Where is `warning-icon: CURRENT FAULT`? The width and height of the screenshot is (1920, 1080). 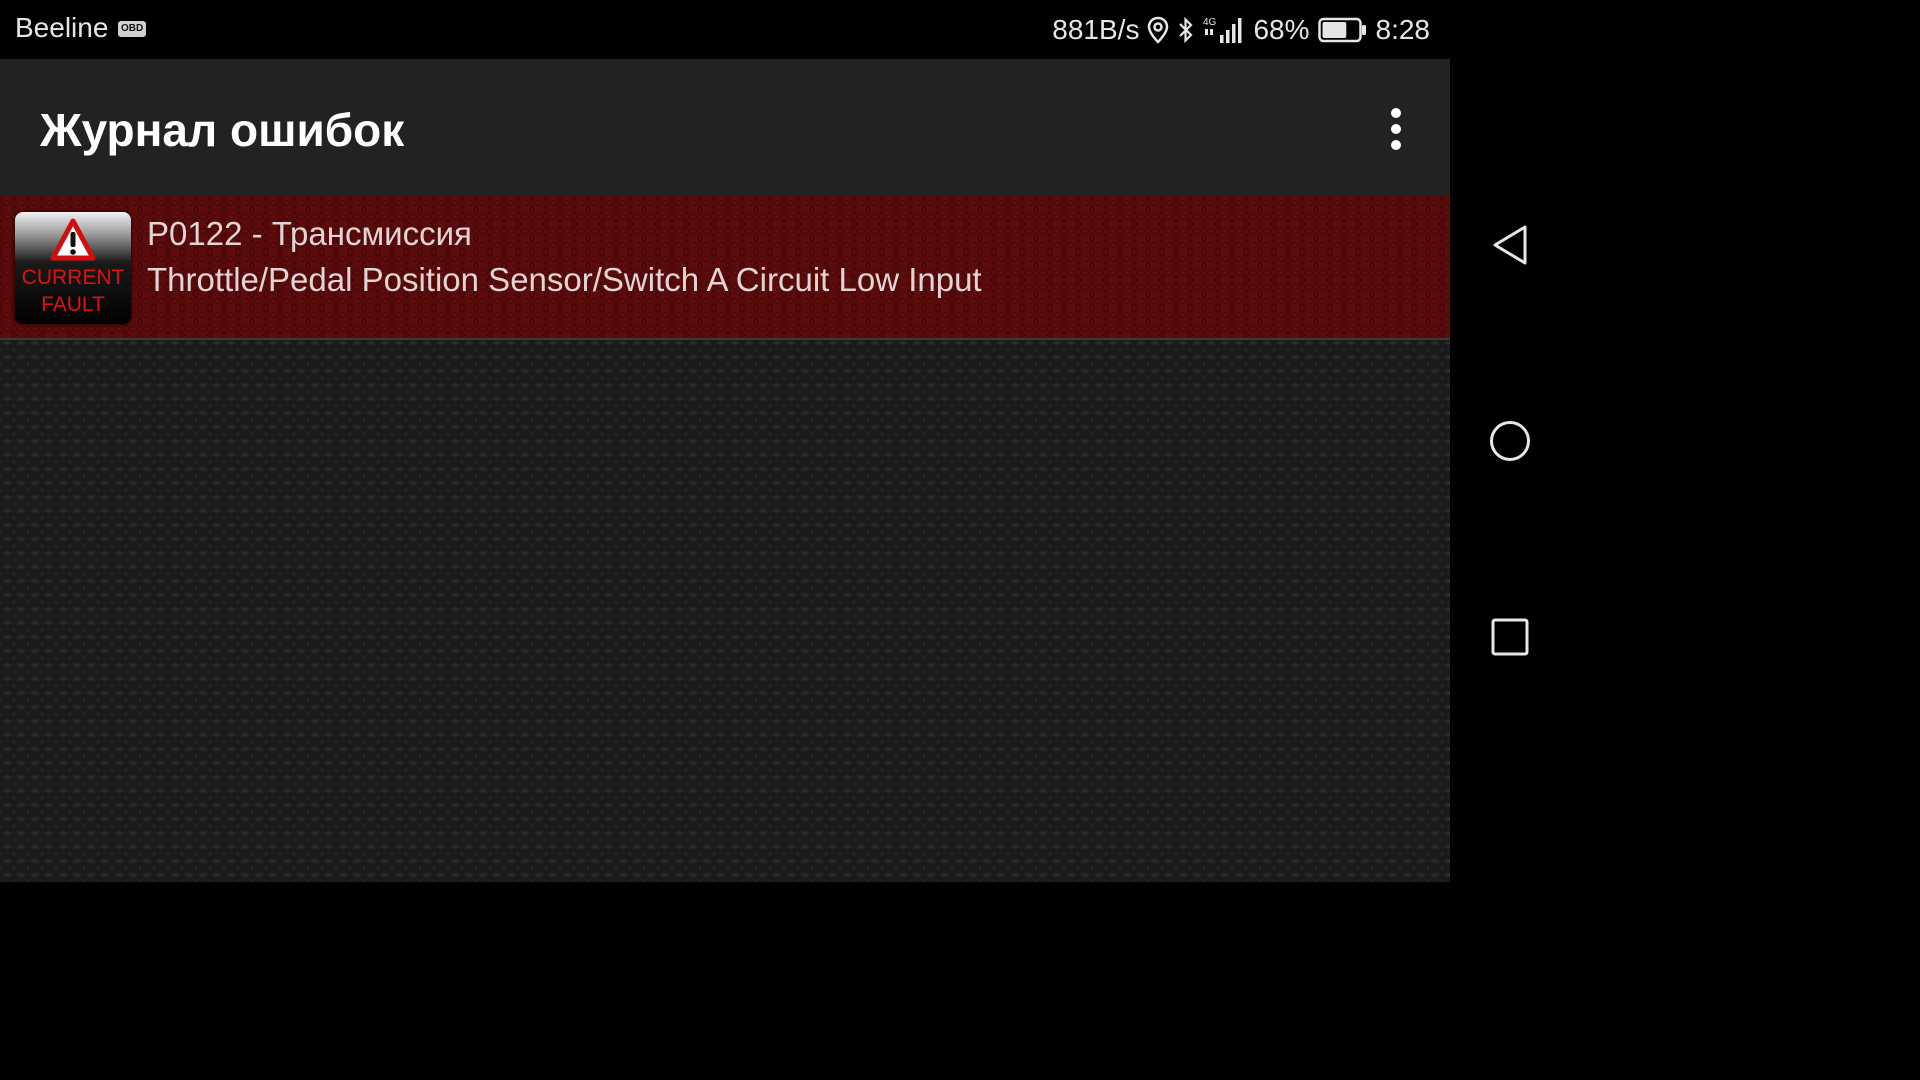 warning-icon: CURRENT FAULT is located at coordinates (73, 268).